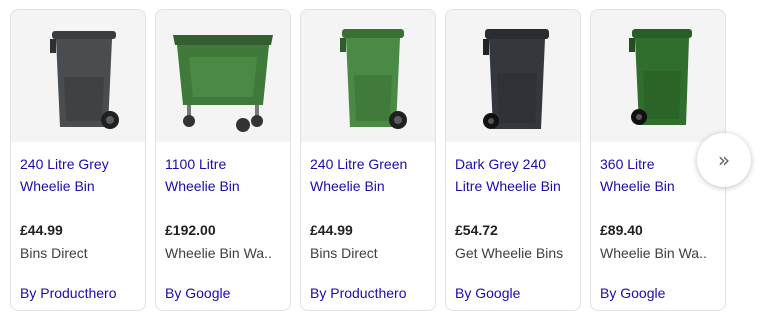  What do you see at coordinates (369, 175) in the screenshot?
I see `product-title: 240 Litre Green Wheelie Bin` at bounding box center [369, 175].